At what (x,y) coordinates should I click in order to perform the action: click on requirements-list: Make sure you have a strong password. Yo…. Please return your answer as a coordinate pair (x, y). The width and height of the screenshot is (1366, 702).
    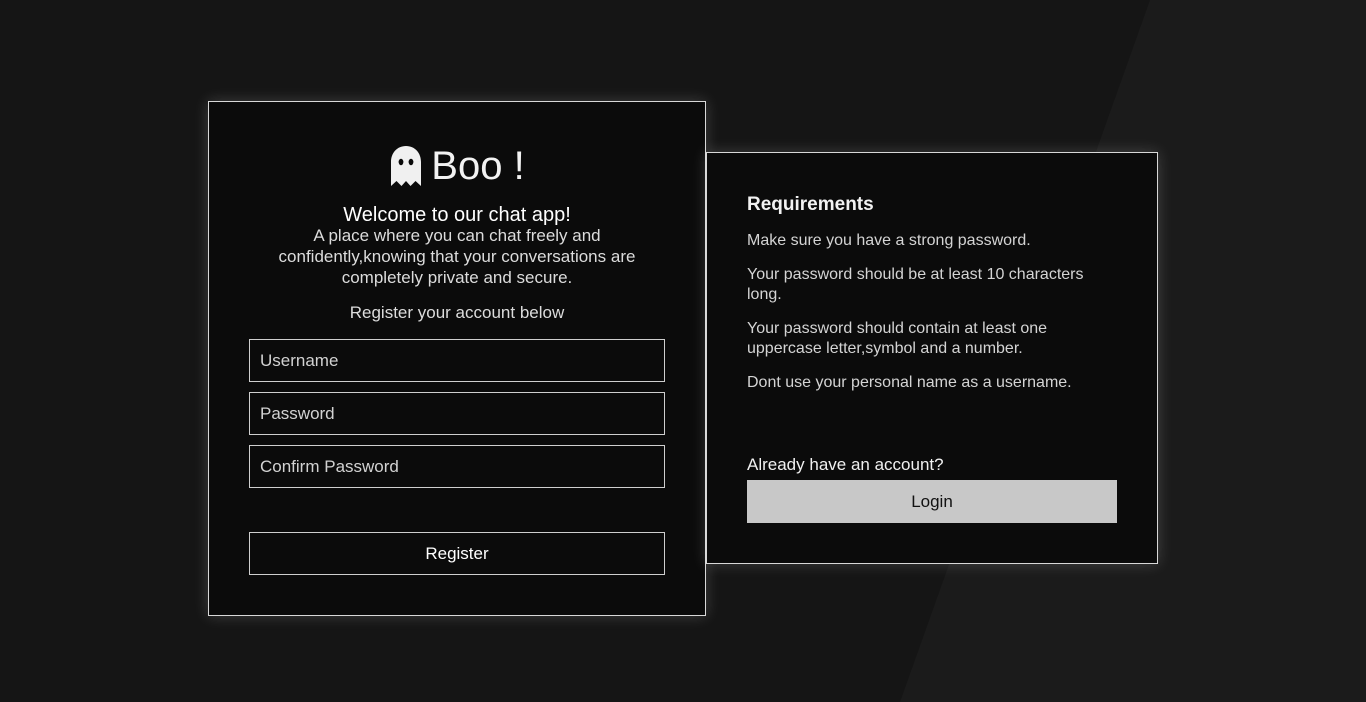
    Looking at the image, I should click on (932, 319).